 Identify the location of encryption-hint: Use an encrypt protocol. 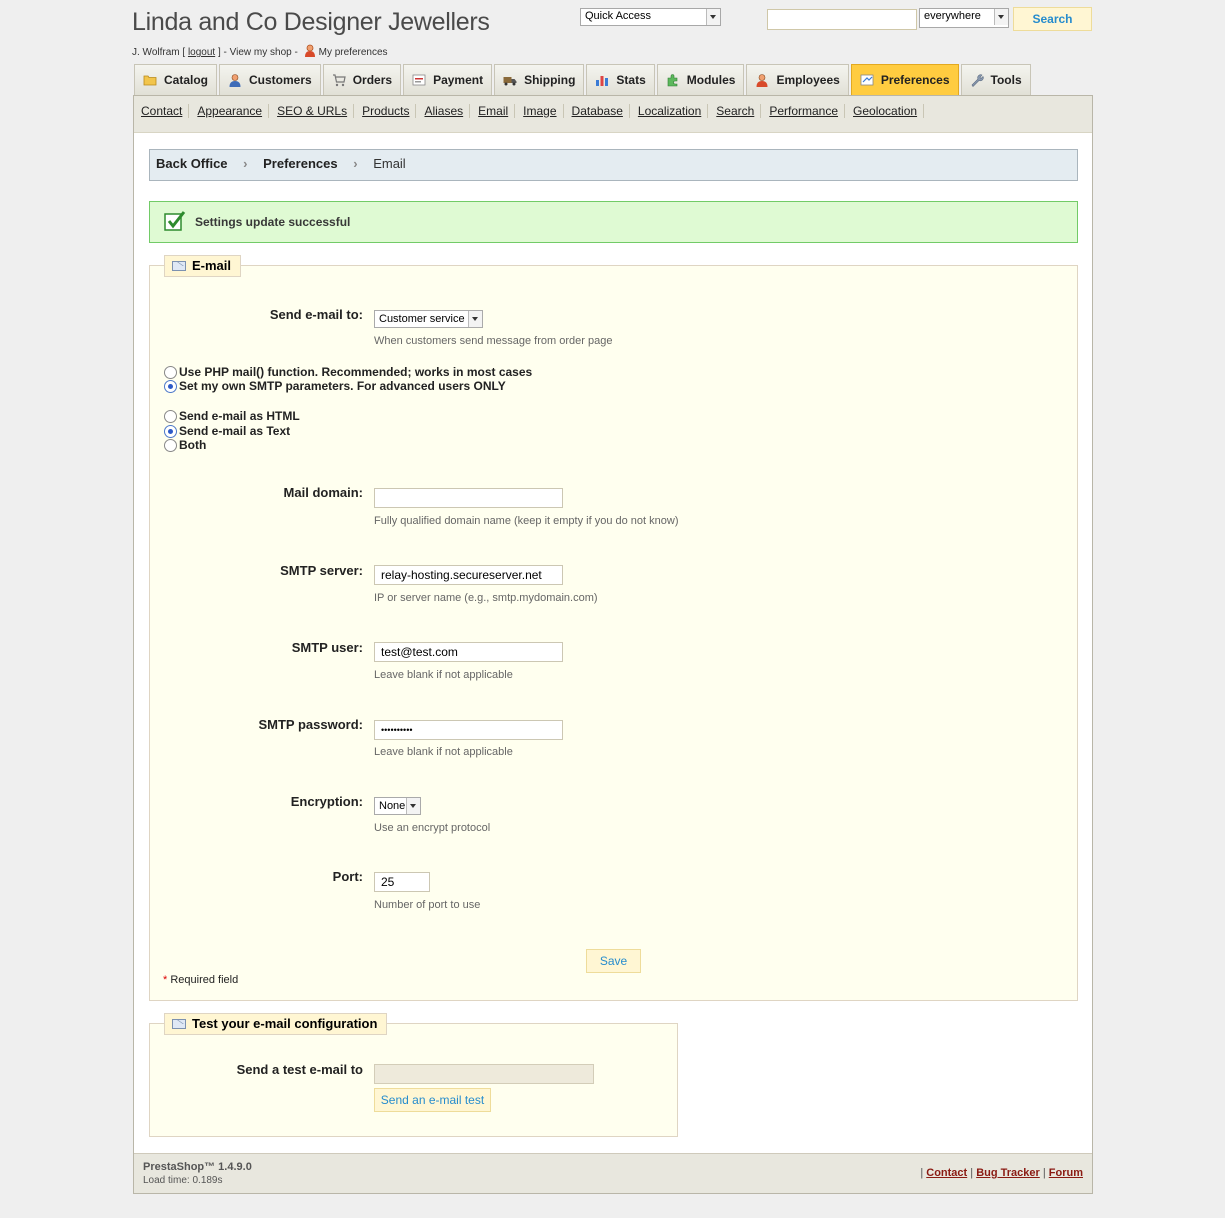
(432, 828).